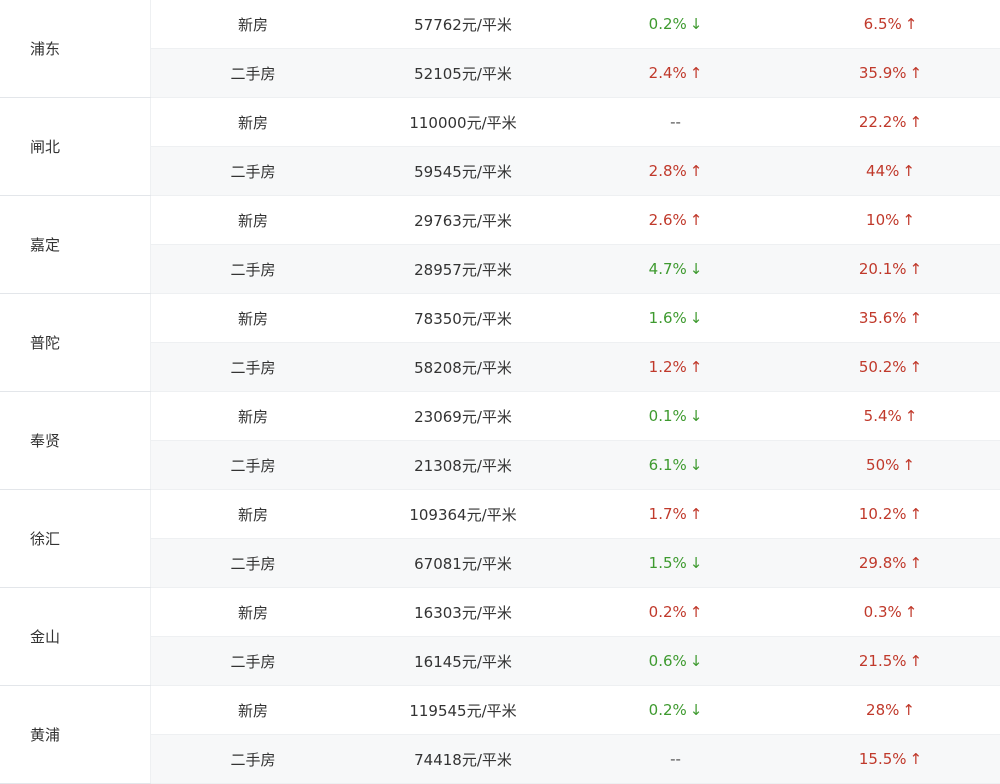 The width and height of the screenshot is (1000, 784). I want to click on yoy-change-value: 10.2%, so click(883, 514).